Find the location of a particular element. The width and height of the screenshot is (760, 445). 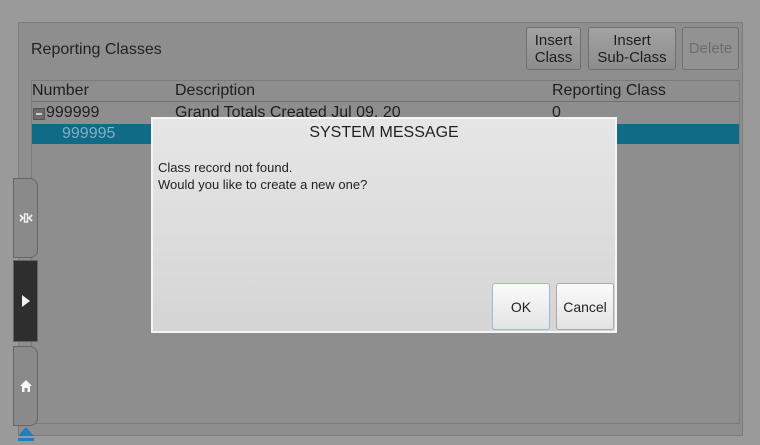

sidebar-collapse-tab is located at coordinates (25, 218).